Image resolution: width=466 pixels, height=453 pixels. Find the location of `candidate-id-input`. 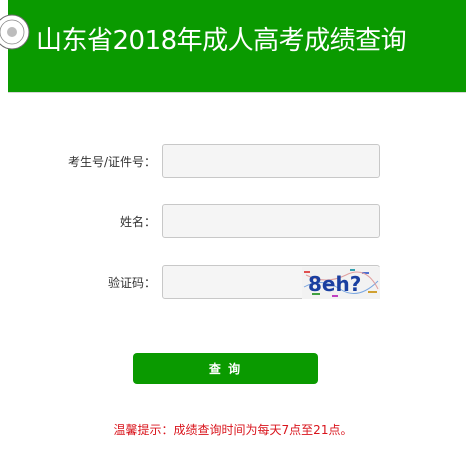

candidate-id-input is located at coordinates (271, 161).